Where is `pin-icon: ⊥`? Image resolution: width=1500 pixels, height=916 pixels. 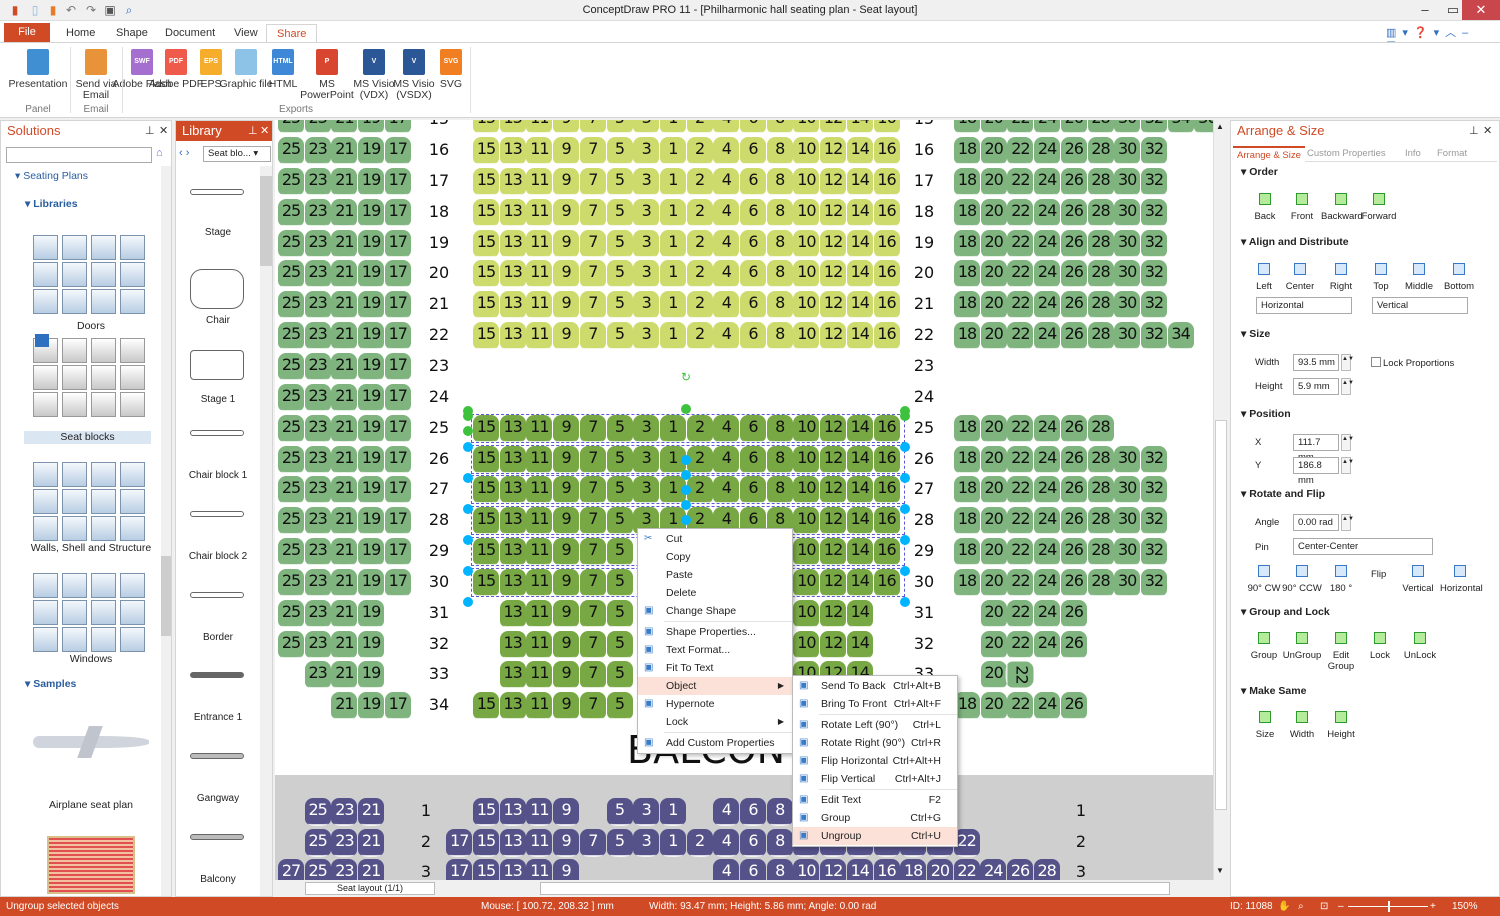 pin-icon: ⊥ is located at coordinates (253, 130).